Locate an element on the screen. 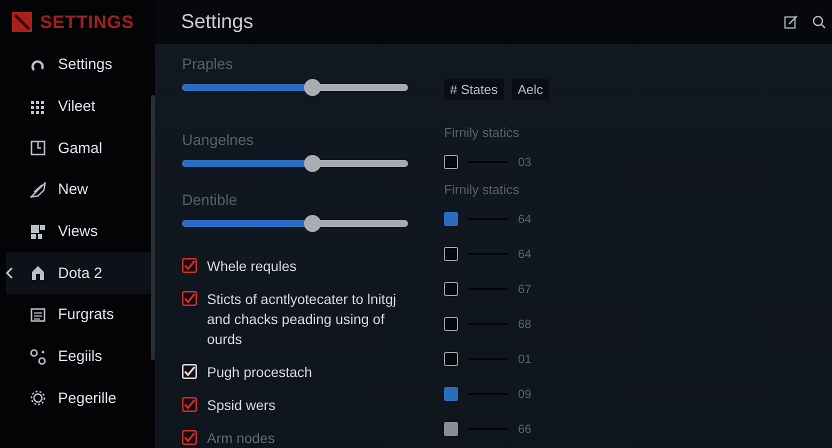 The width and height of the screenshot is (832, 448). search-icon is located at coordinates (819, 22).